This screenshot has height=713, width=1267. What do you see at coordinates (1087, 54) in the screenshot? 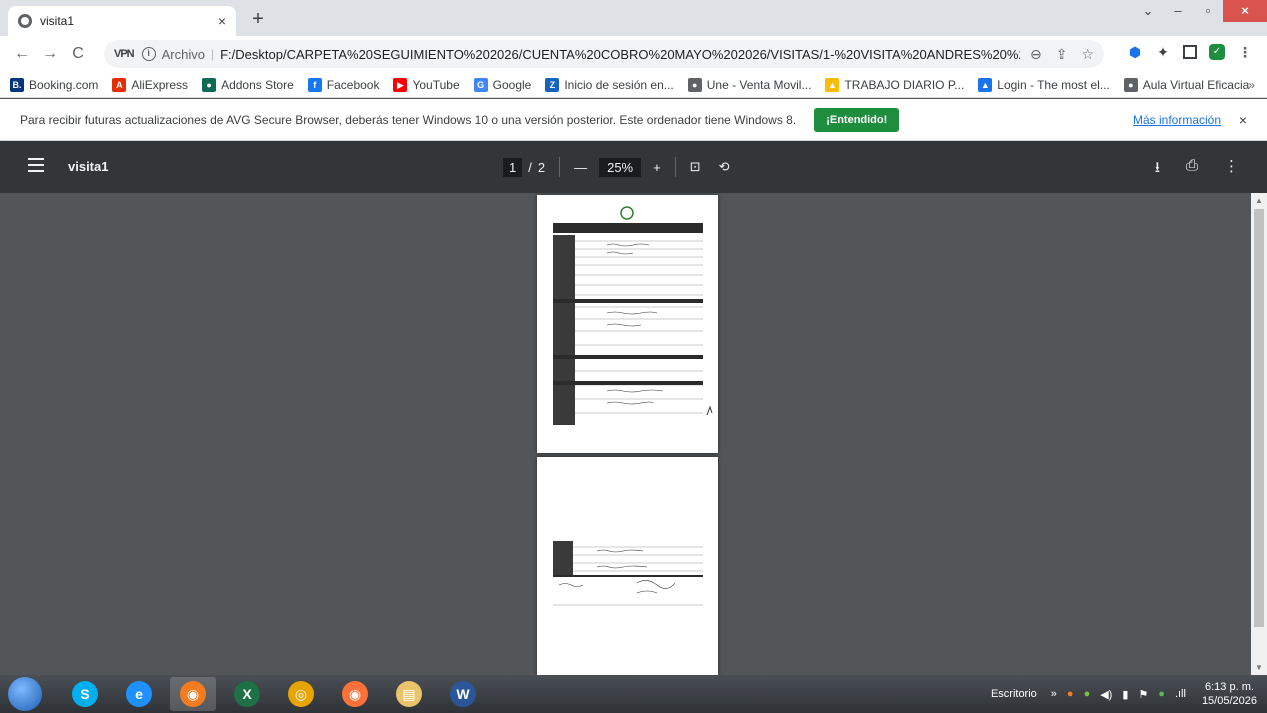
I see `bookmark-star-icon: ☆` at bounding box center [1087, 54].